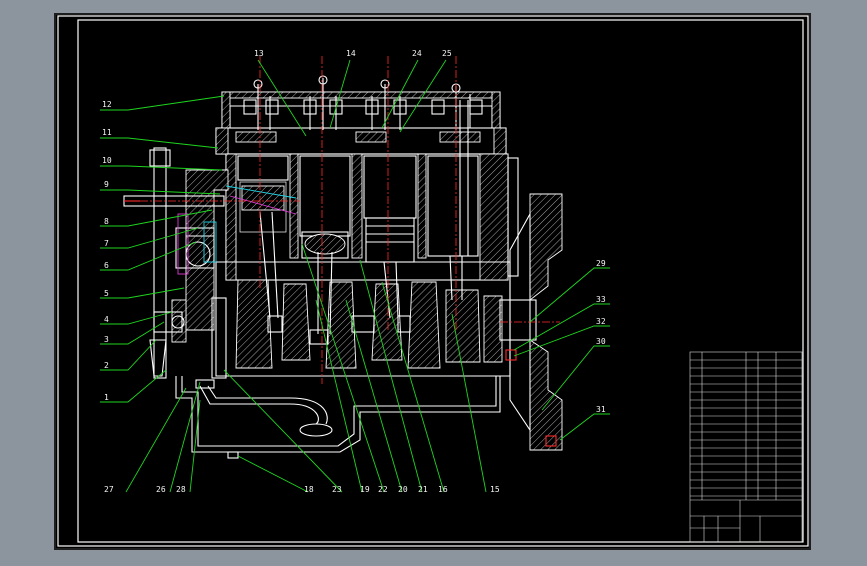 The image size is (867, 566). I want to click on part-number-9: 9, so click(106, 184).